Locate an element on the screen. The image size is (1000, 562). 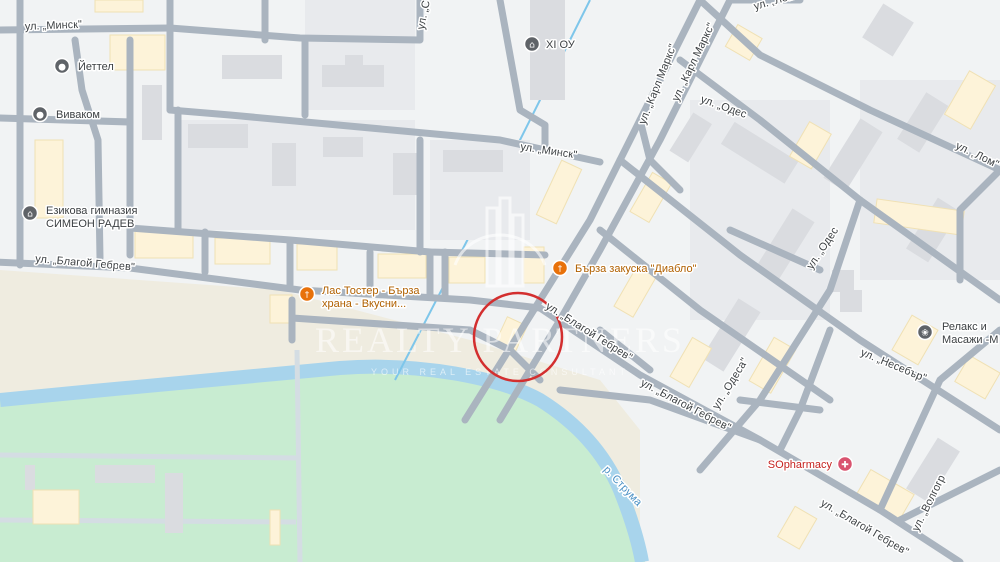
poi-label: Йеттел is located at coordinates (96, 66).